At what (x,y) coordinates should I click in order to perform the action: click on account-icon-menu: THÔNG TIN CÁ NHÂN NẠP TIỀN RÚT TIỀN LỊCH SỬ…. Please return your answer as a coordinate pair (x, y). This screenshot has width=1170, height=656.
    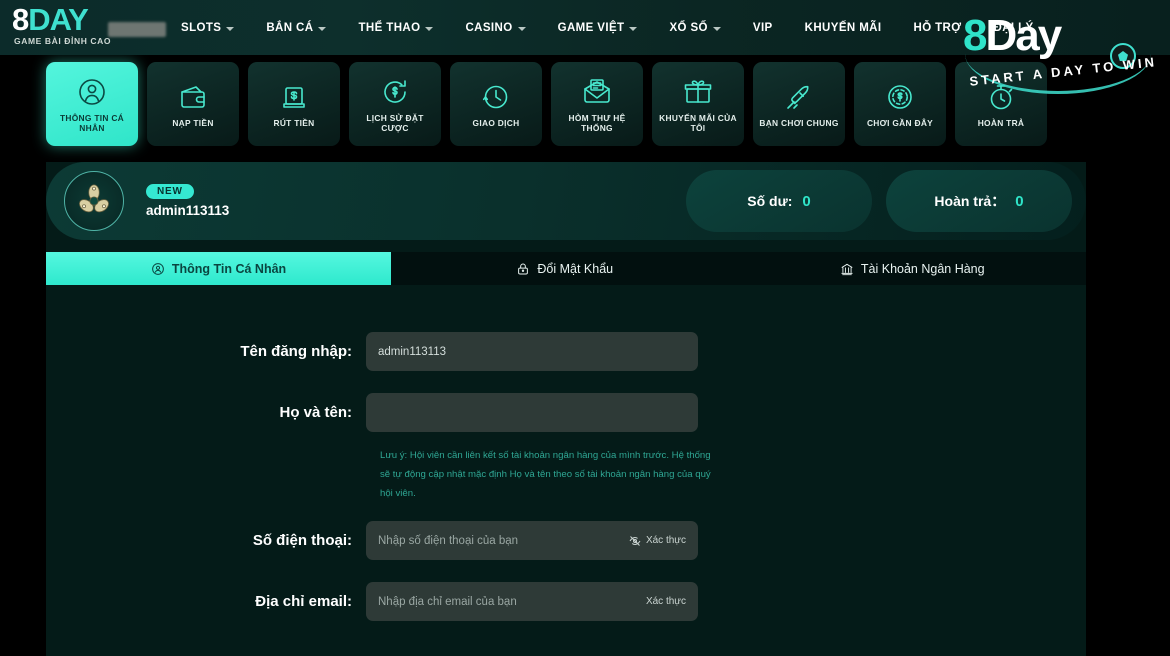
    Looking at the image, I should click on (585, 102).